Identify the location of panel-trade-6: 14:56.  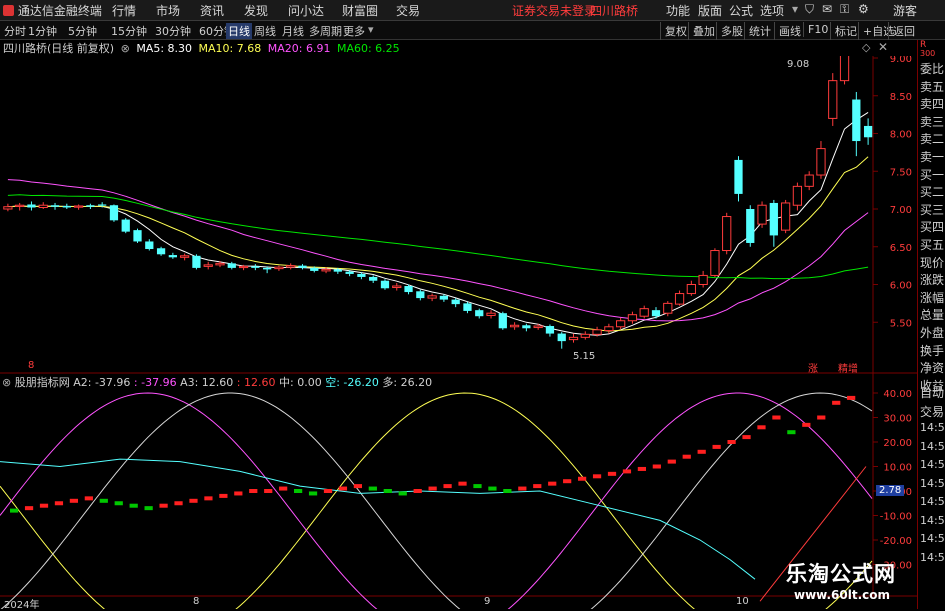
(932, 501).